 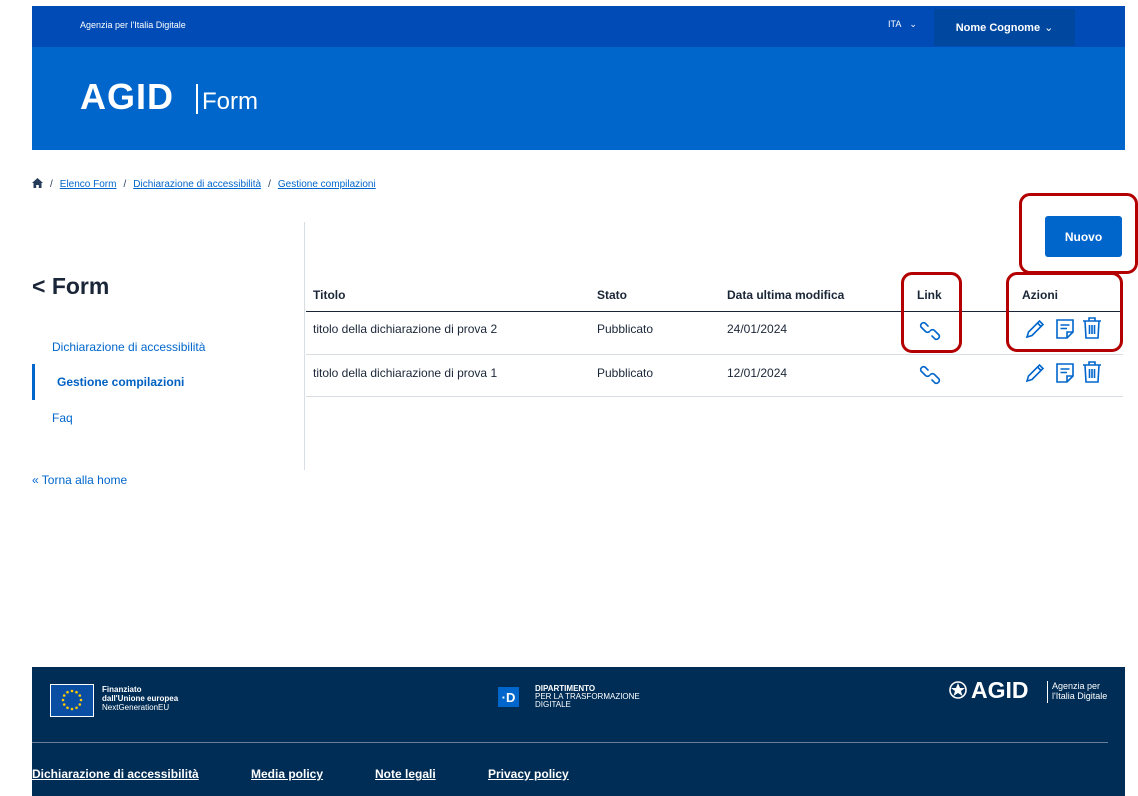 I want to click on agid-line1: Agenzia per, so click(x=1076, y=686).